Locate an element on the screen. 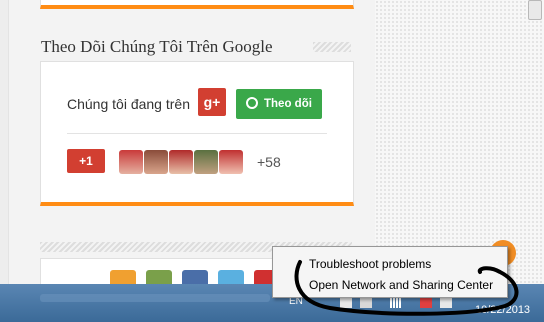  hand-drawn-circle-annotation is located at coordinates (406, 288).